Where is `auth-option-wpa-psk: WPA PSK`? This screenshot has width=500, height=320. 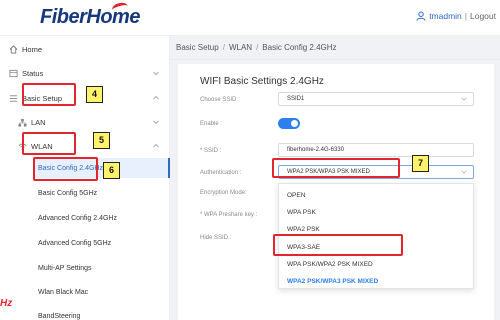 auth-option-wpa-psk: WPA PSK is located at coordinates (301, 212).